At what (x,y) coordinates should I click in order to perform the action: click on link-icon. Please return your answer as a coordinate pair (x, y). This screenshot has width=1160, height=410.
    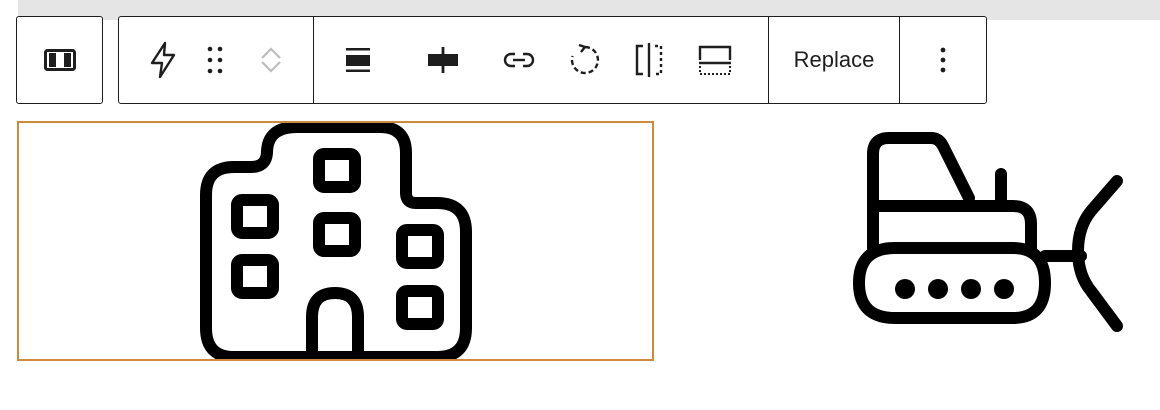
    Looking at the image, I should click on (519, 60).